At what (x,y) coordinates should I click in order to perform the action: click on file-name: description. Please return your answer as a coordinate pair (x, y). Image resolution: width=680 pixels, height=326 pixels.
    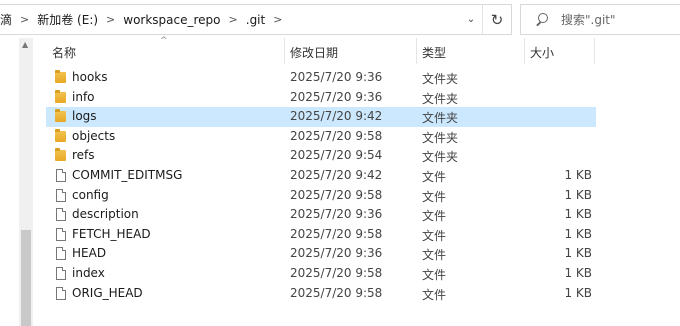
    Looking at the image, I should click on (105, 214).